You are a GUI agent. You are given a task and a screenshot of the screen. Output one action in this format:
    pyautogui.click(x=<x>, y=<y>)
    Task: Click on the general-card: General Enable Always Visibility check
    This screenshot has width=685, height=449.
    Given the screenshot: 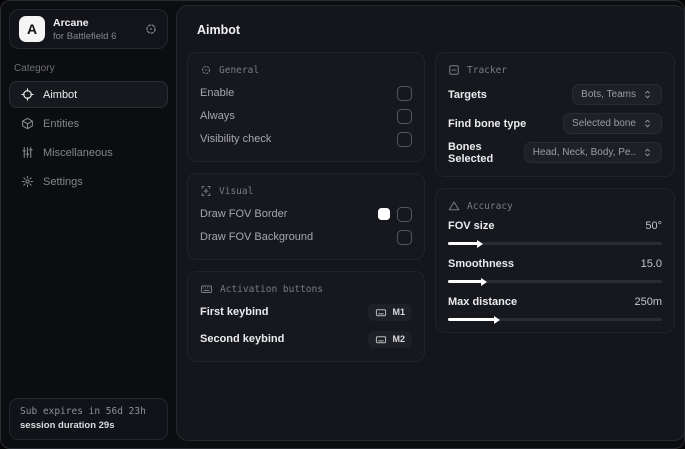 What is the action you would take?
    pyautogui.click(x=306, y=107)
    